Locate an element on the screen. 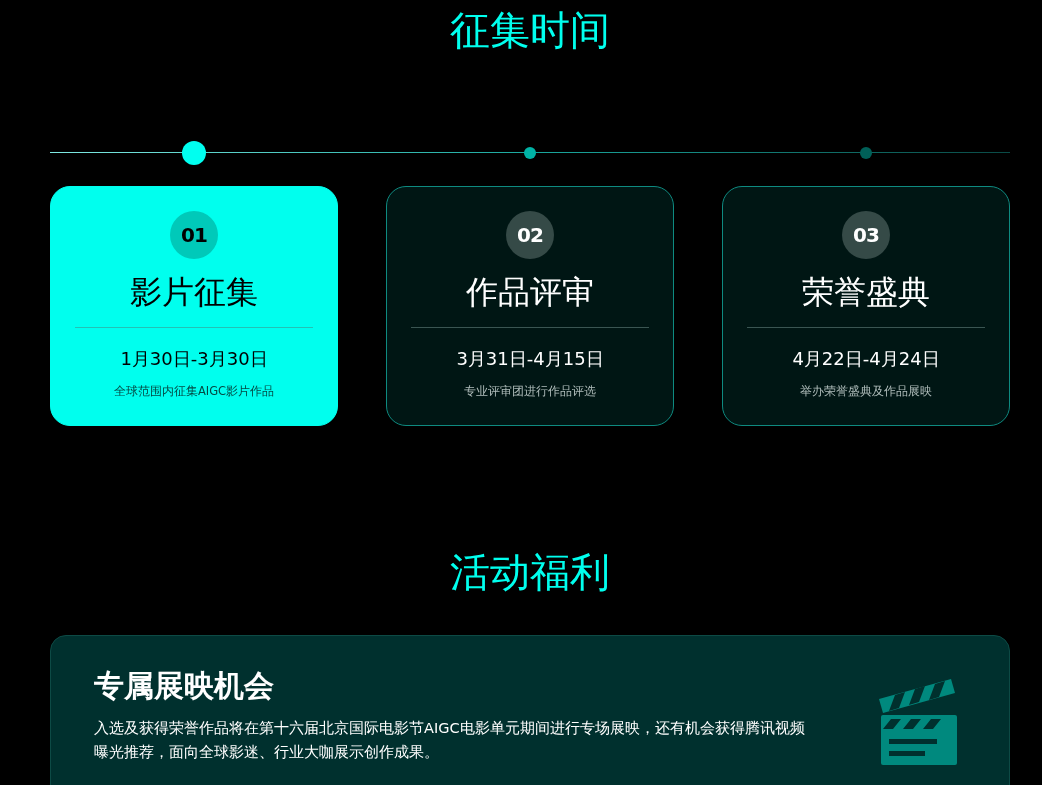  stage-description: 举办荣誉盛典及作品展映 is located at coordinates (866, 391).